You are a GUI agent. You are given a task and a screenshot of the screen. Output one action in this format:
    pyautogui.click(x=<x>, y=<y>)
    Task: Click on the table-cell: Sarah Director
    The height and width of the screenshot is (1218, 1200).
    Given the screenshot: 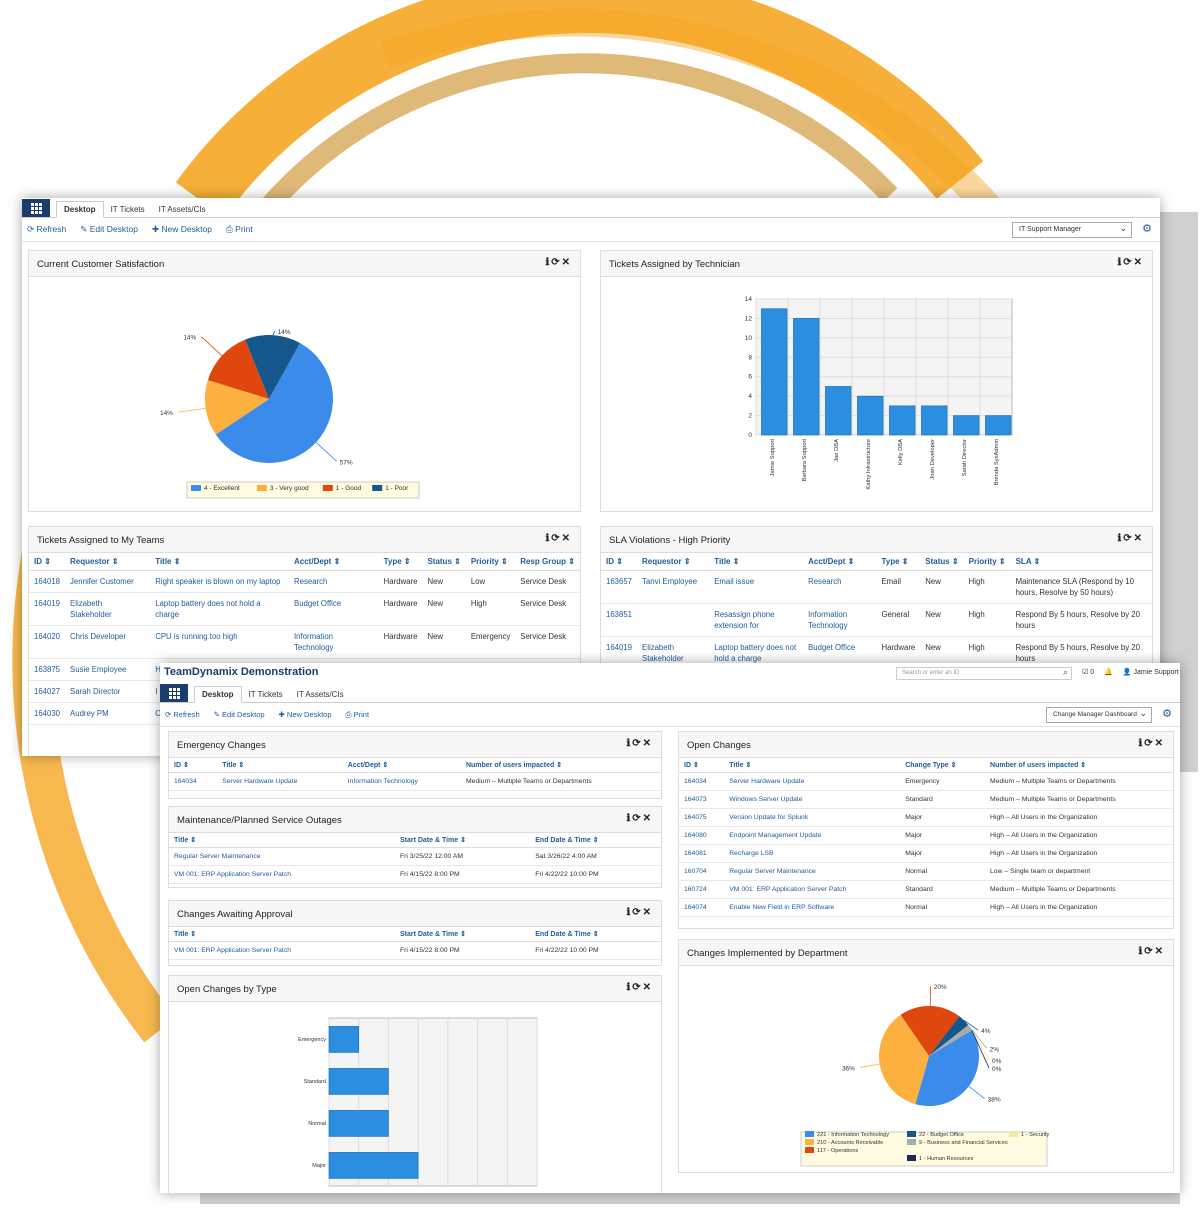 What is the action you would take?
    pyautogui.click(x=108, y=691)
    